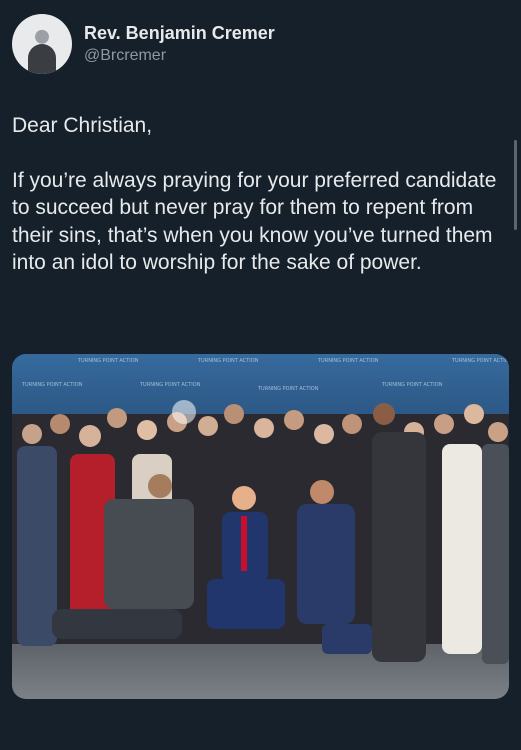 The height and width of the screenshot is (750, 521). Describe the element at coordinates (108, 361) in the screenshot. I see `banner-logo-1: TURNING POINT ACTION` at that location.